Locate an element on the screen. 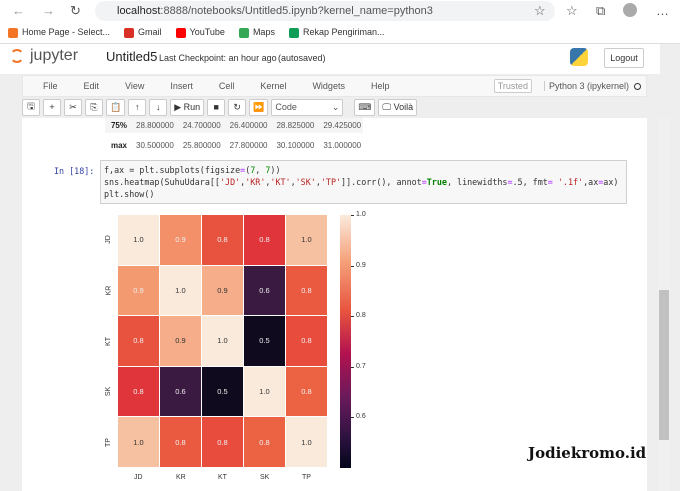 This screenshot has width=680, height=491. menu-view: View is located at coordinates (134, 86).